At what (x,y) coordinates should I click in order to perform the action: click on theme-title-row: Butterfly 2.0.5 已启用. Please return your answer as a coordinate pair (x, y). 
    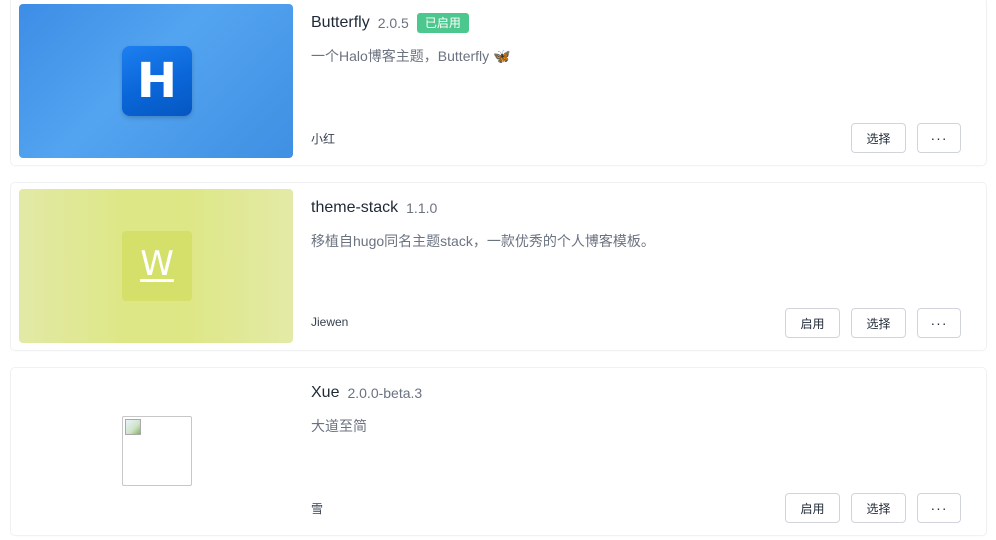
    Looking at the image, I should click on (390, 23).